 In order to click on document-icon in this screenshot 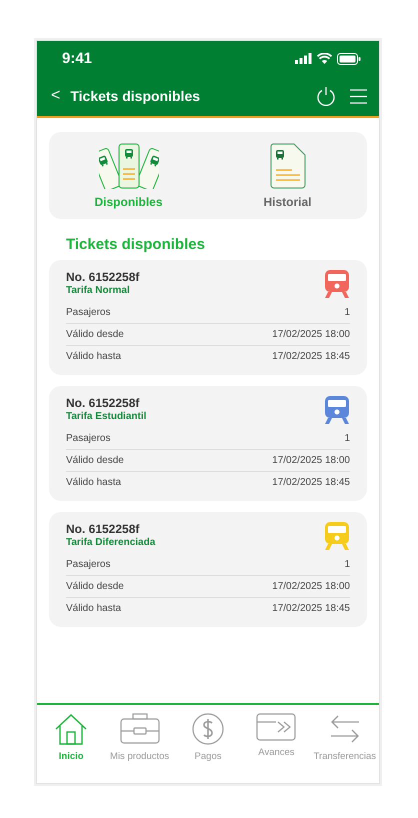, I will do `click(288, 165)`.